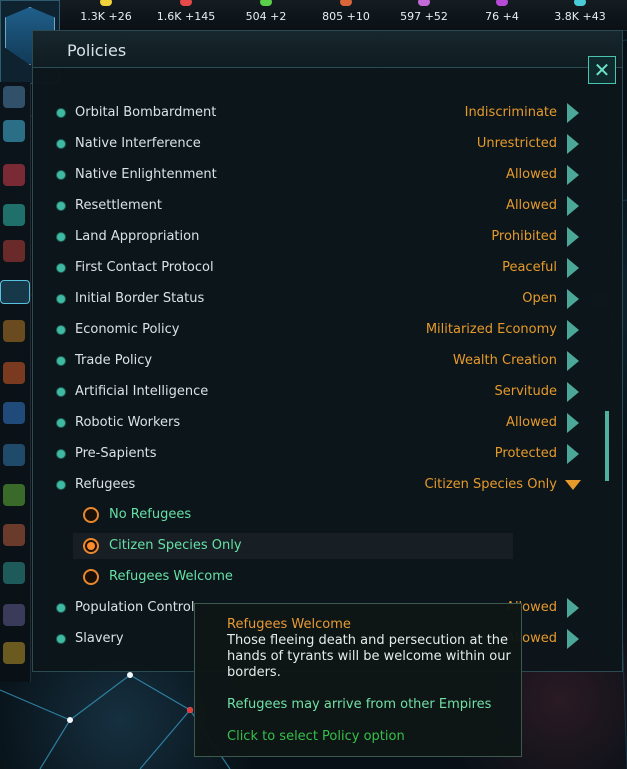 The image size is (627, 769). I want to click on sidebar-edicts-icon, so click(14, 331).